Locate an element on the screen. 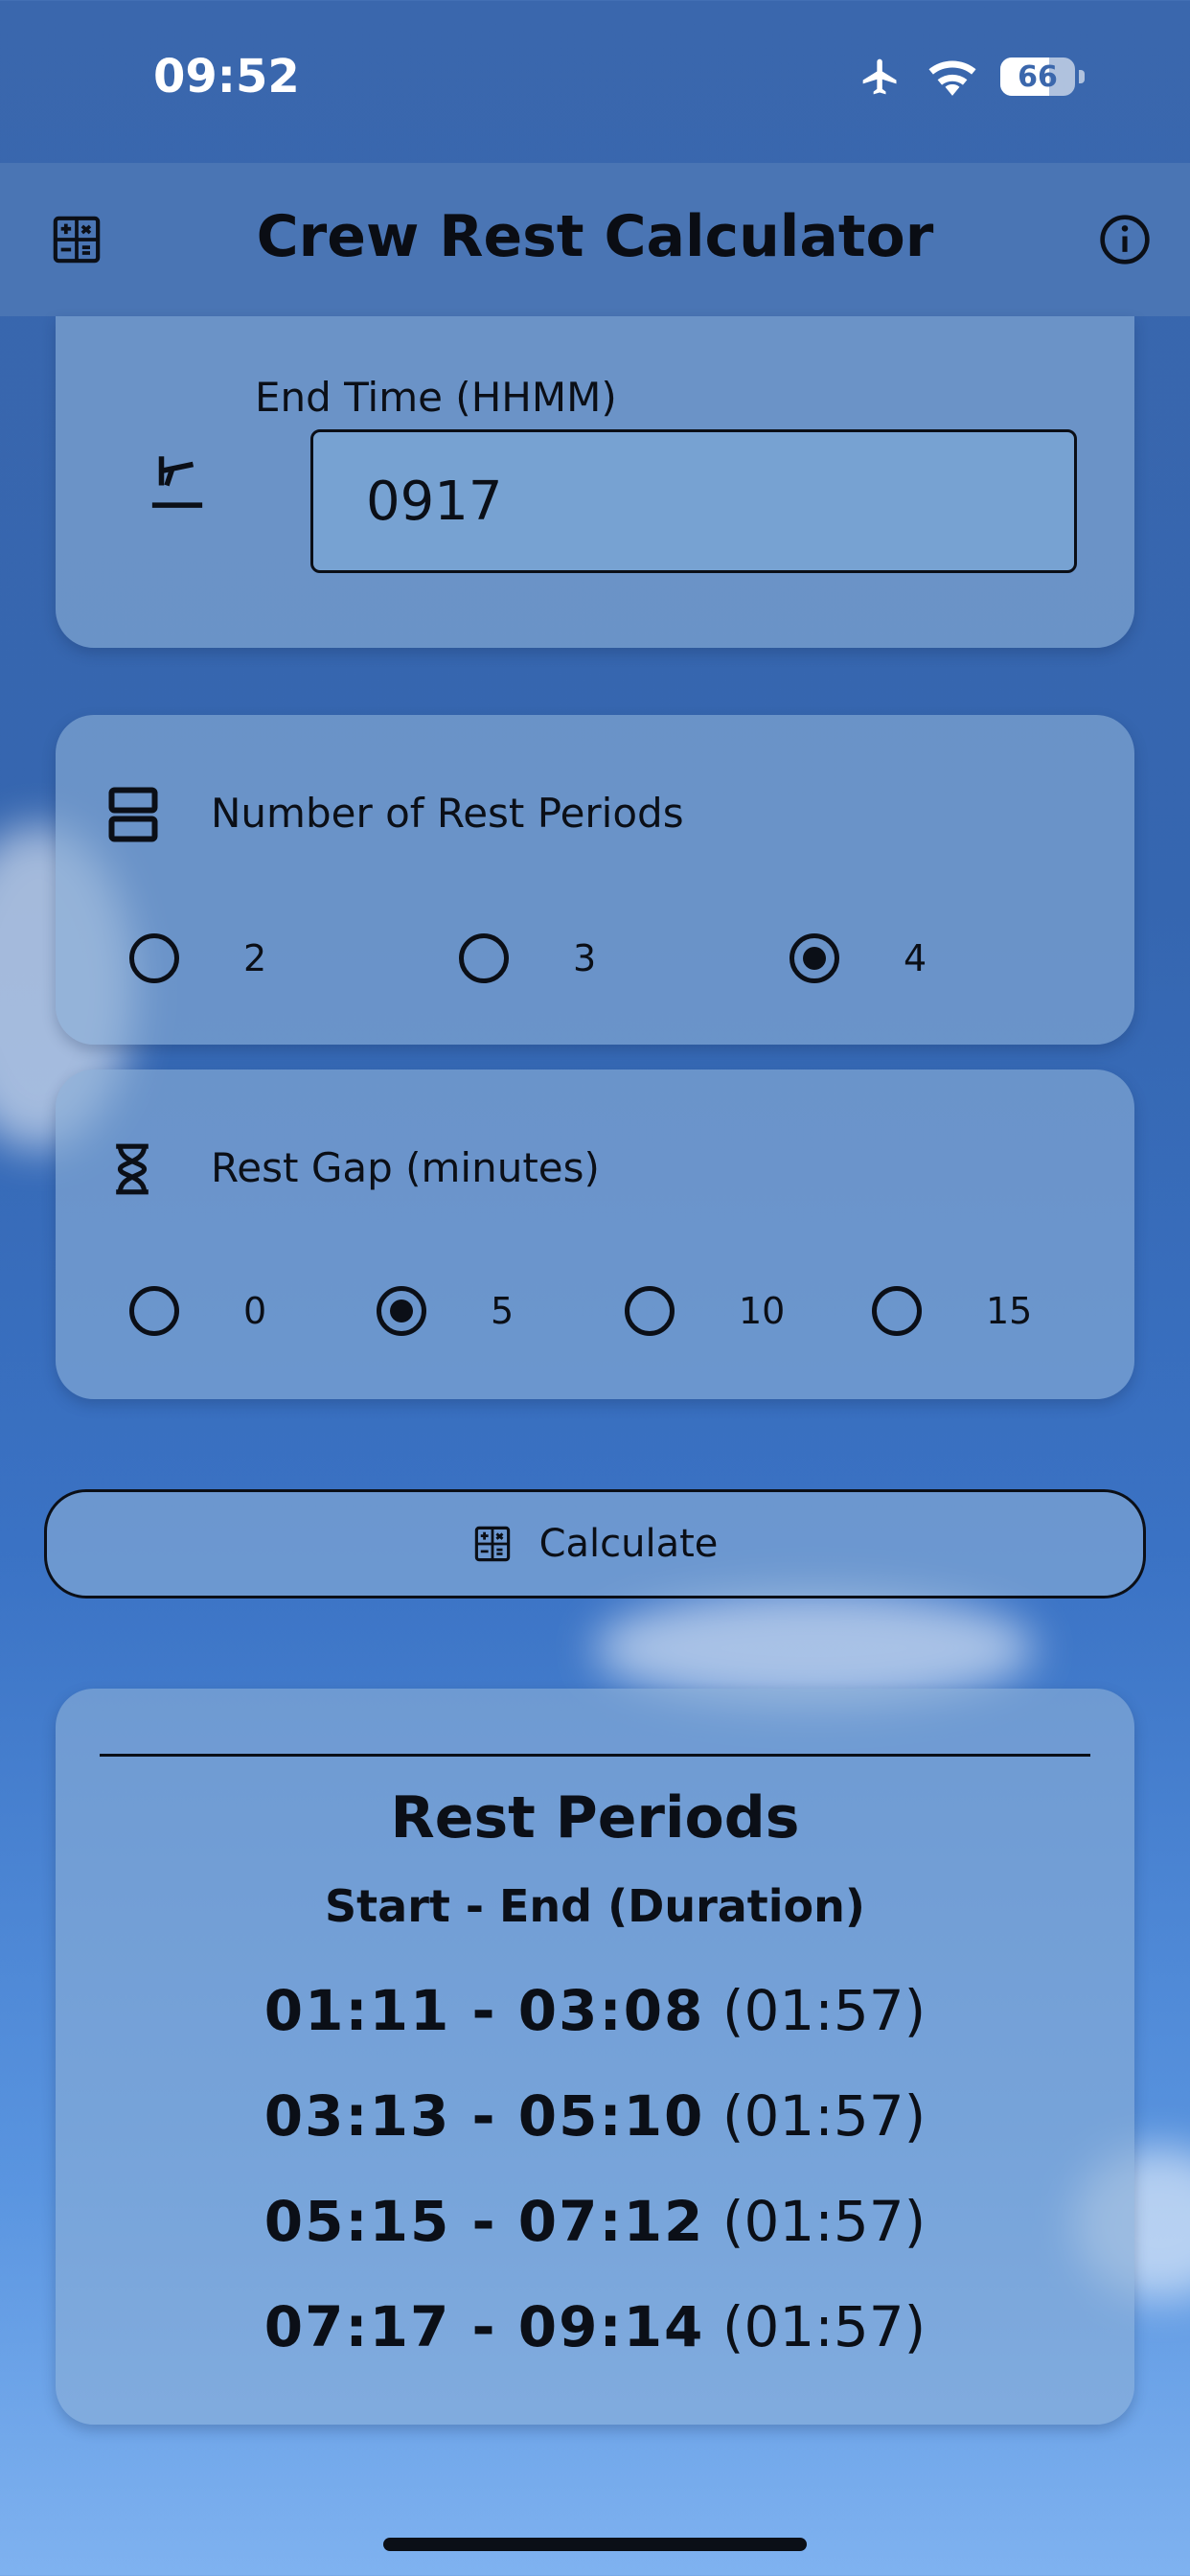 The width and height of the screenshot is (1190, 2576). result-row: 07:17 - 09:14 (01:57) is located at coordinates (595, 2326).